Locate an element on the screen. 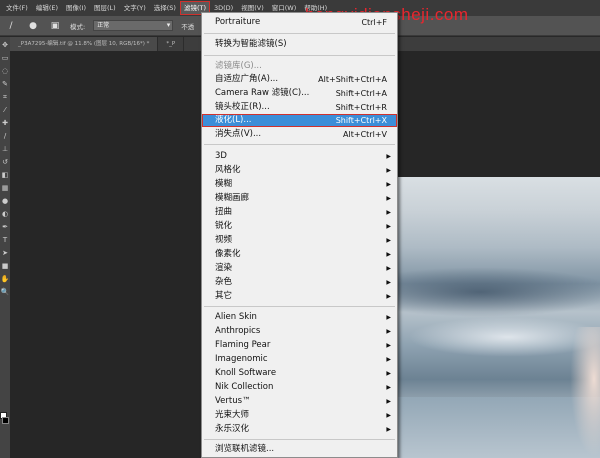  menu-item-adaptive-wide-angle: 自适应广角(A)... Alt+Shift+Ctrl+A is located at coordinates (299, 79).